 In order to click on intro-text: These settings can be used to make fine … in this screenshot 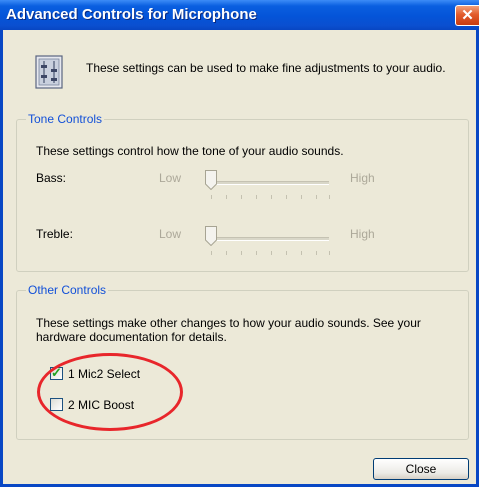, I will do `click(266, 68)`.